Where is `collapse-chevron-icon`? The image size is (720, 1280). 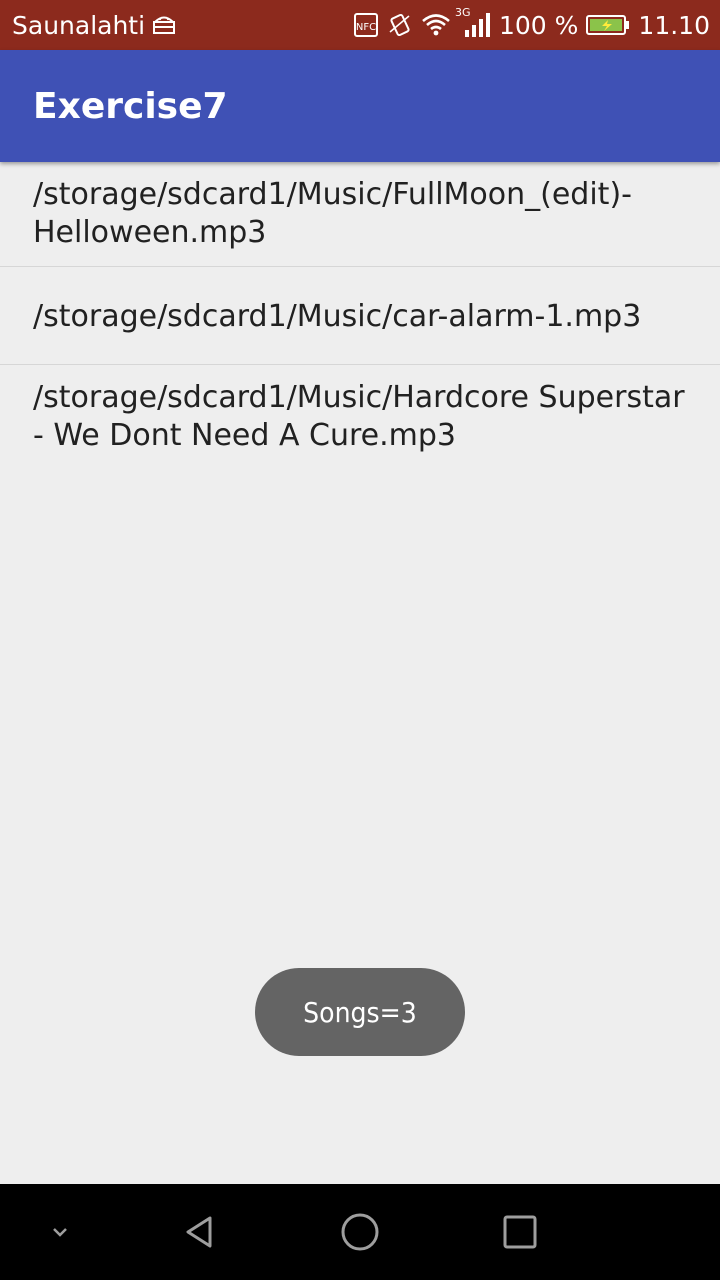
collapse-chevron-icon is located at coordinates (60, 1232).